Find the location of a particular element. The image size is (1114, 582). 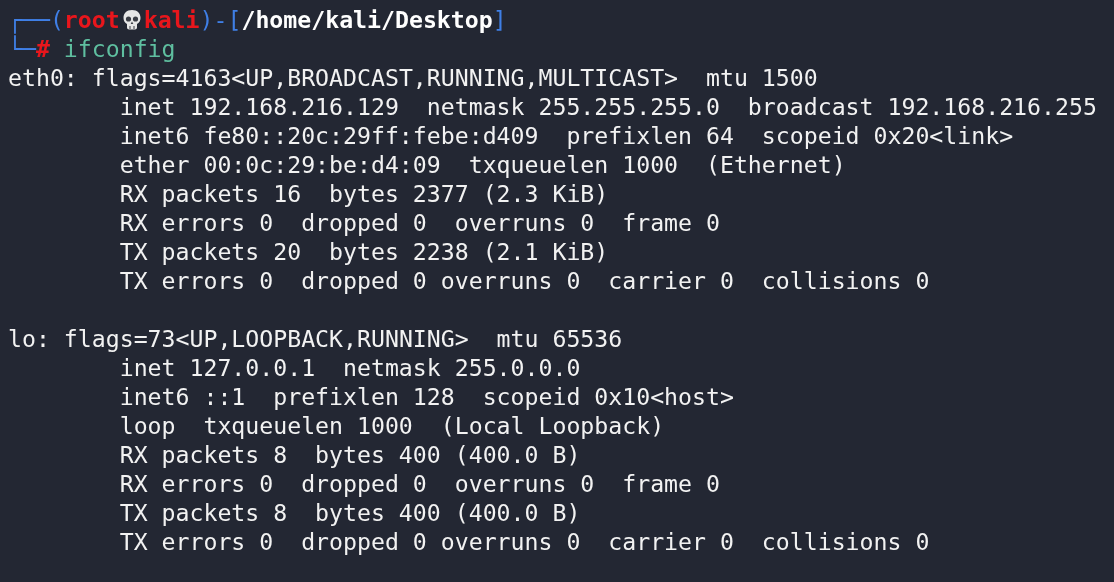

output-line: TX packets 20 bytes 2238 (2.1 KiB) is located at coordinates (364, 251).